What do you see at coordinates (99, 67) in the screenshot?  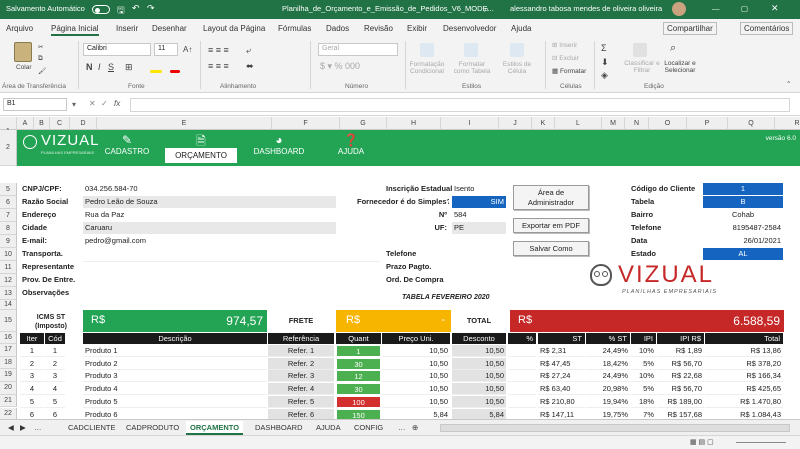 I see `italic-icon: I` at bounding box center [99, 67].